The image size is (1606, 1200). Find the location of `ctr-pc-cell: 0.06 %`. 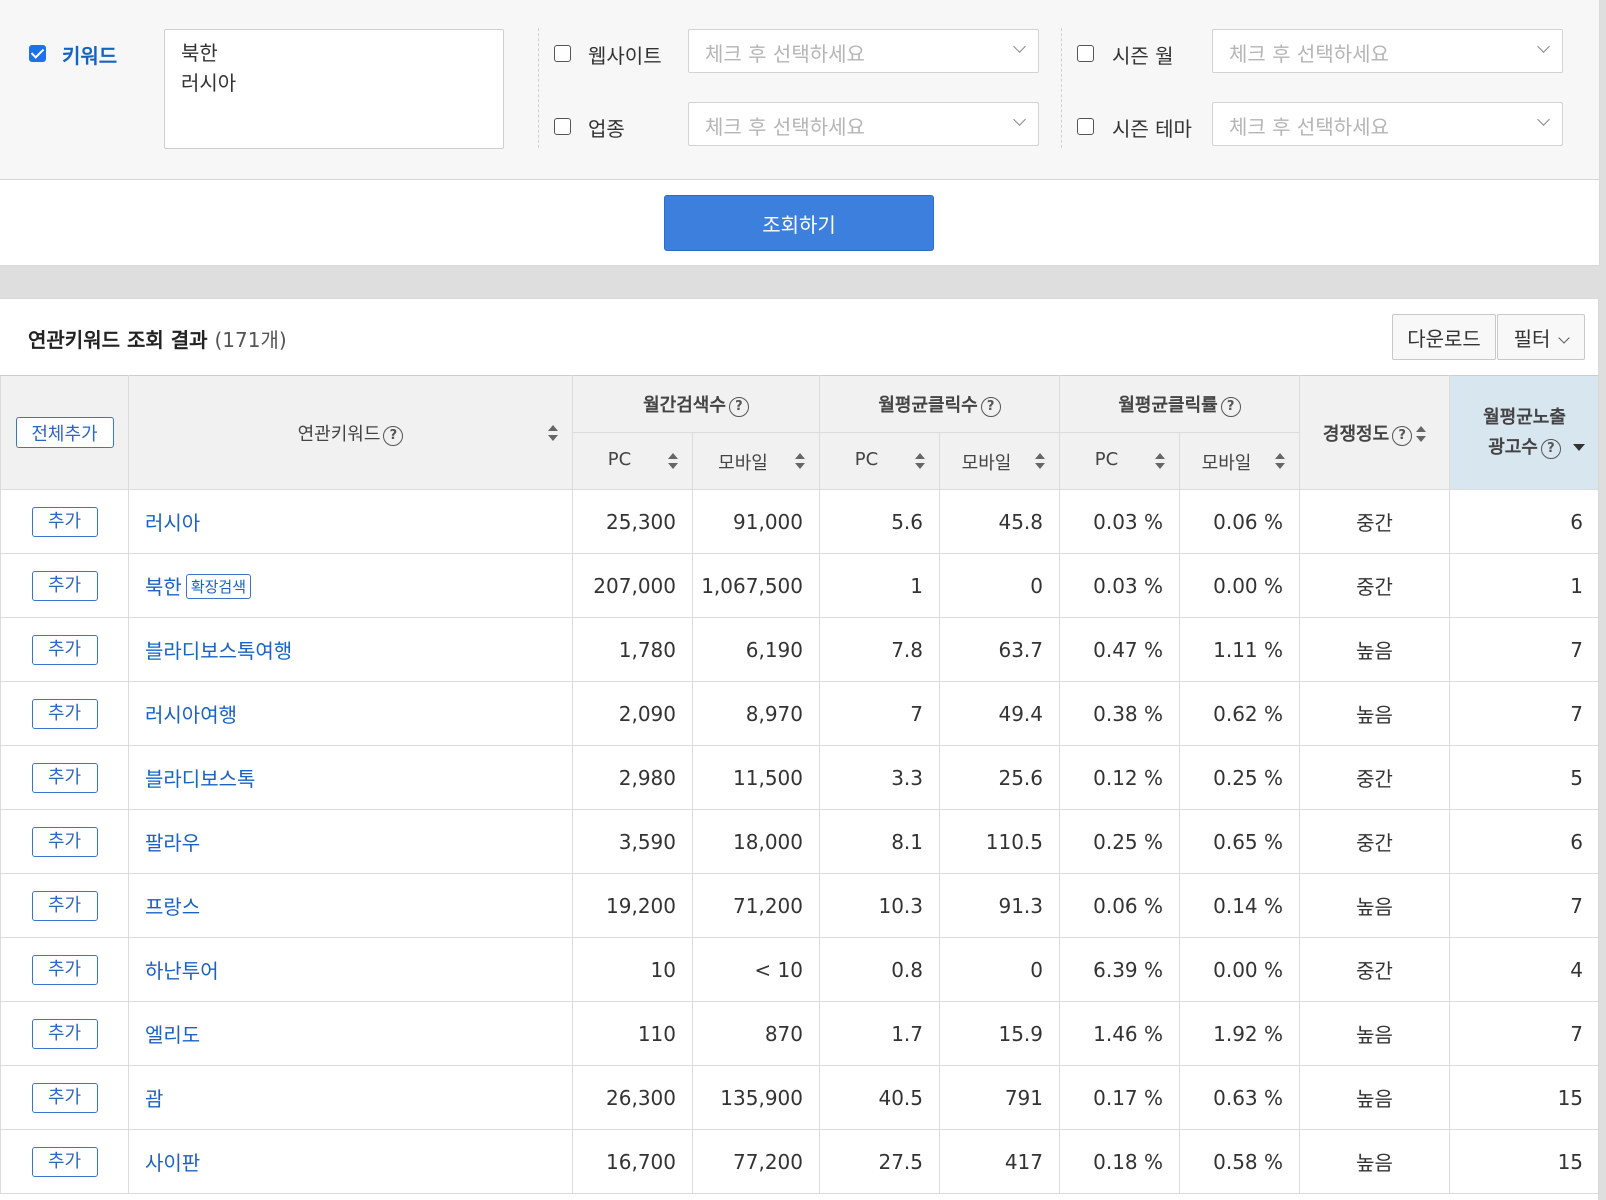

ctr-pc-cell: 0.06 % is located at coordinates (1120, 905).